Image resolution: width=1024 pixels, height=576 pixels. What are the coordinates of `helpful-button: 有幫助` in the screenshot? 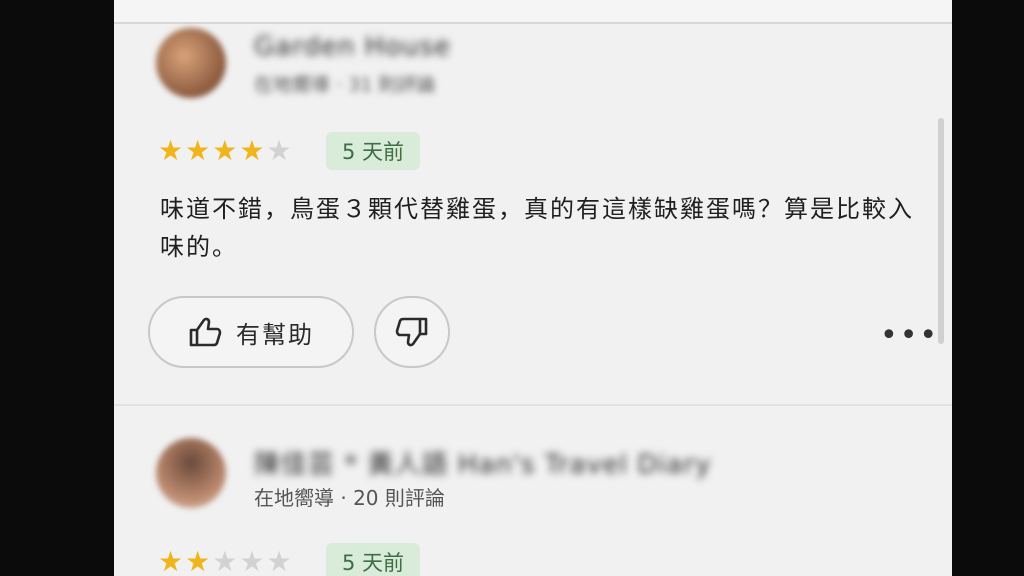 It's located at (251, 332).